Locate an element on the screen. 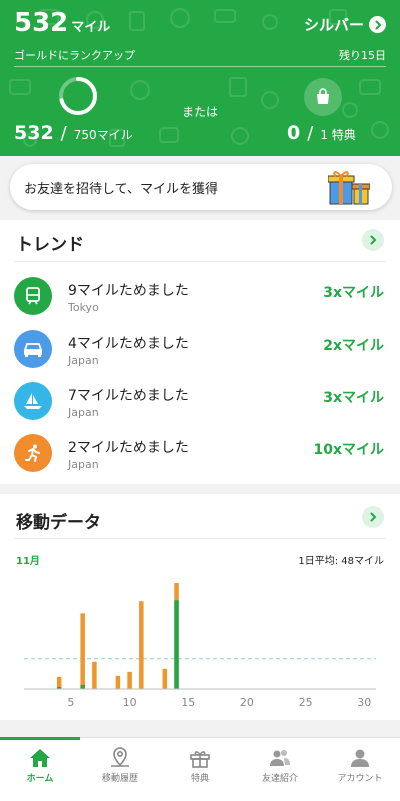 The height and width of the screenshot is (801, 400). progress-slash: / is located at coordinates (63, 133).